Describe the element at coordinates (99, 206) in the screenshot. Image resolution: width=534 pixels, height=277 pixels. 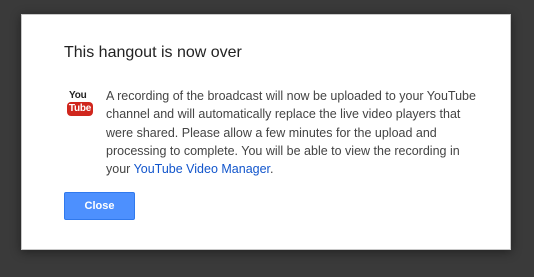
I see `close-button: Close` at that location.